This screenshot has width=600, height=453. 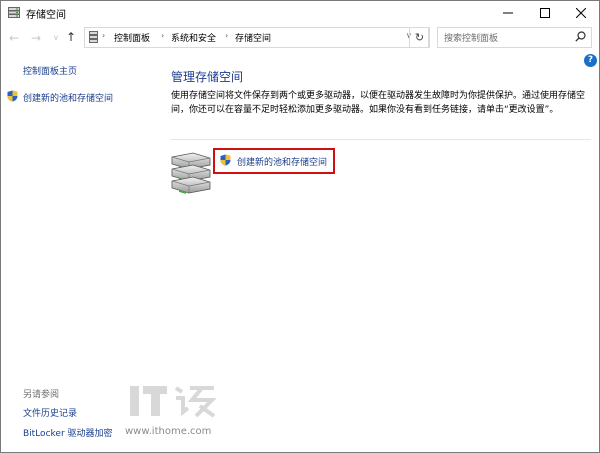 I want to click on search-icon, so click(x=580, y=36).